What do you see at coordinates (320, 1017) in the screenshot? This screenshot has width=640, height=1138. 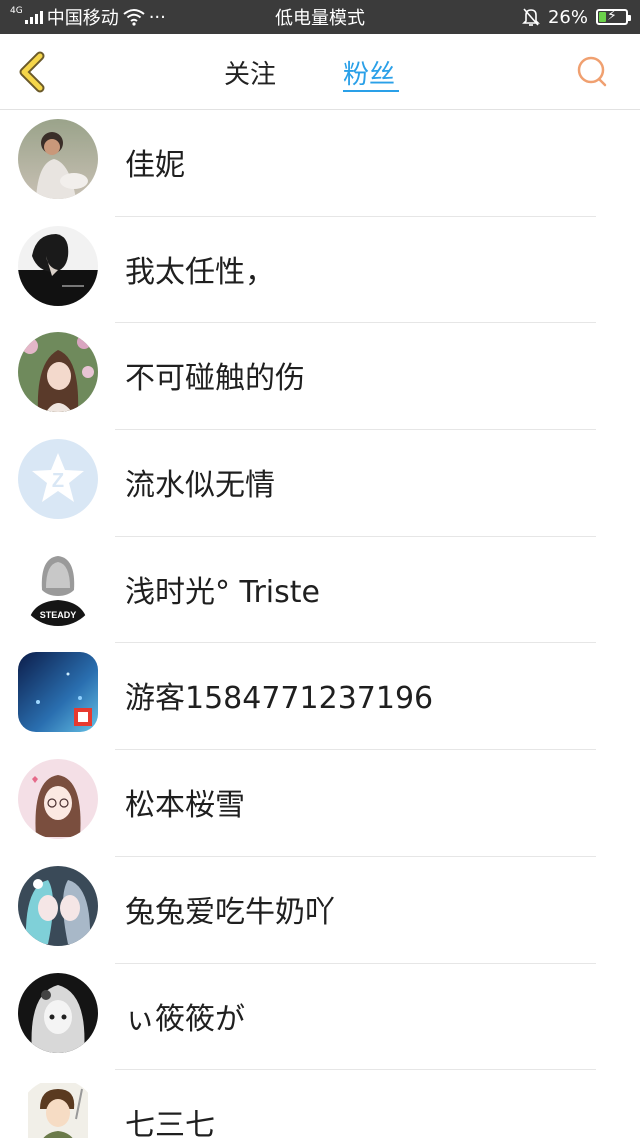 I see `list-item: ぃ筱筱が` at bounding box center [320, 1017].